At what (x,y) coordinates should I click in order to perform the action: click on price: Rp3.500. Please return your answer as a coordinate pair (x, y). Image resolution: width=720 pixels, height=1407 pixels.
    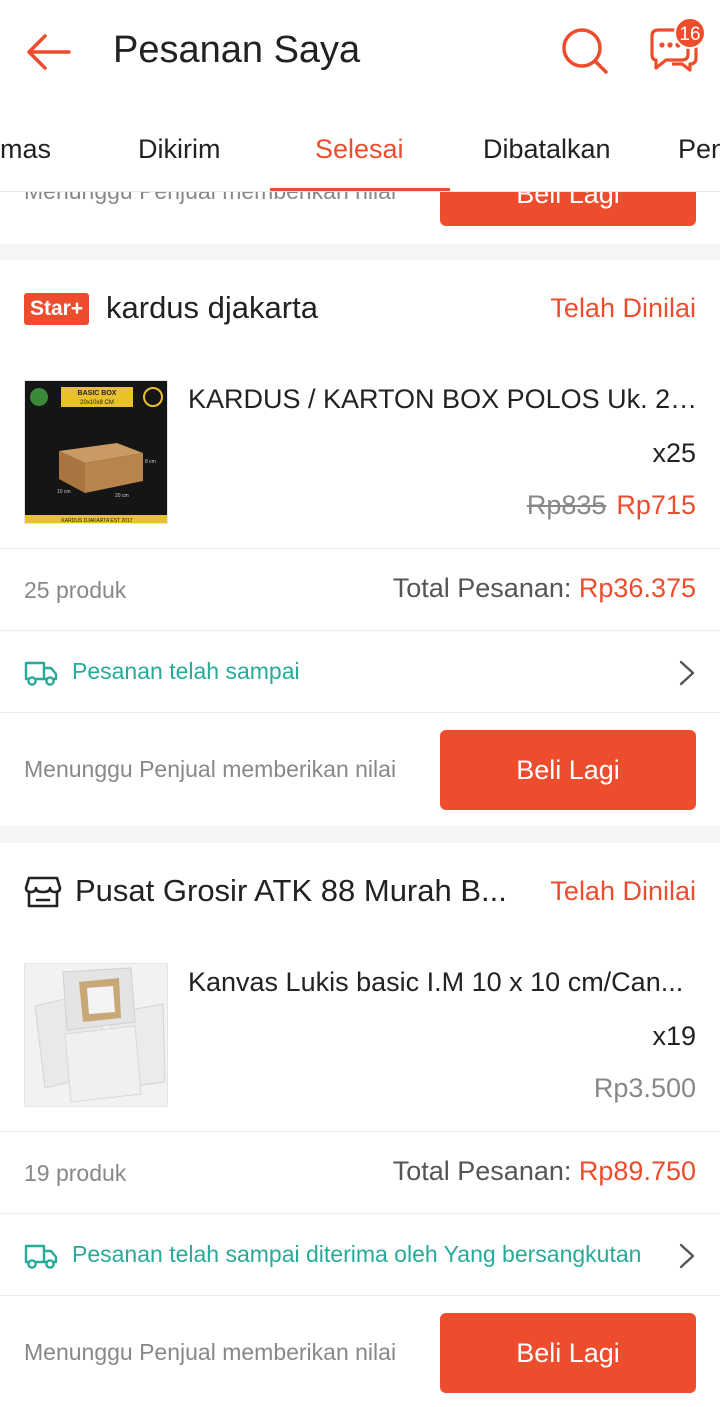
    Looking at the image, I should click on (644, 1088).